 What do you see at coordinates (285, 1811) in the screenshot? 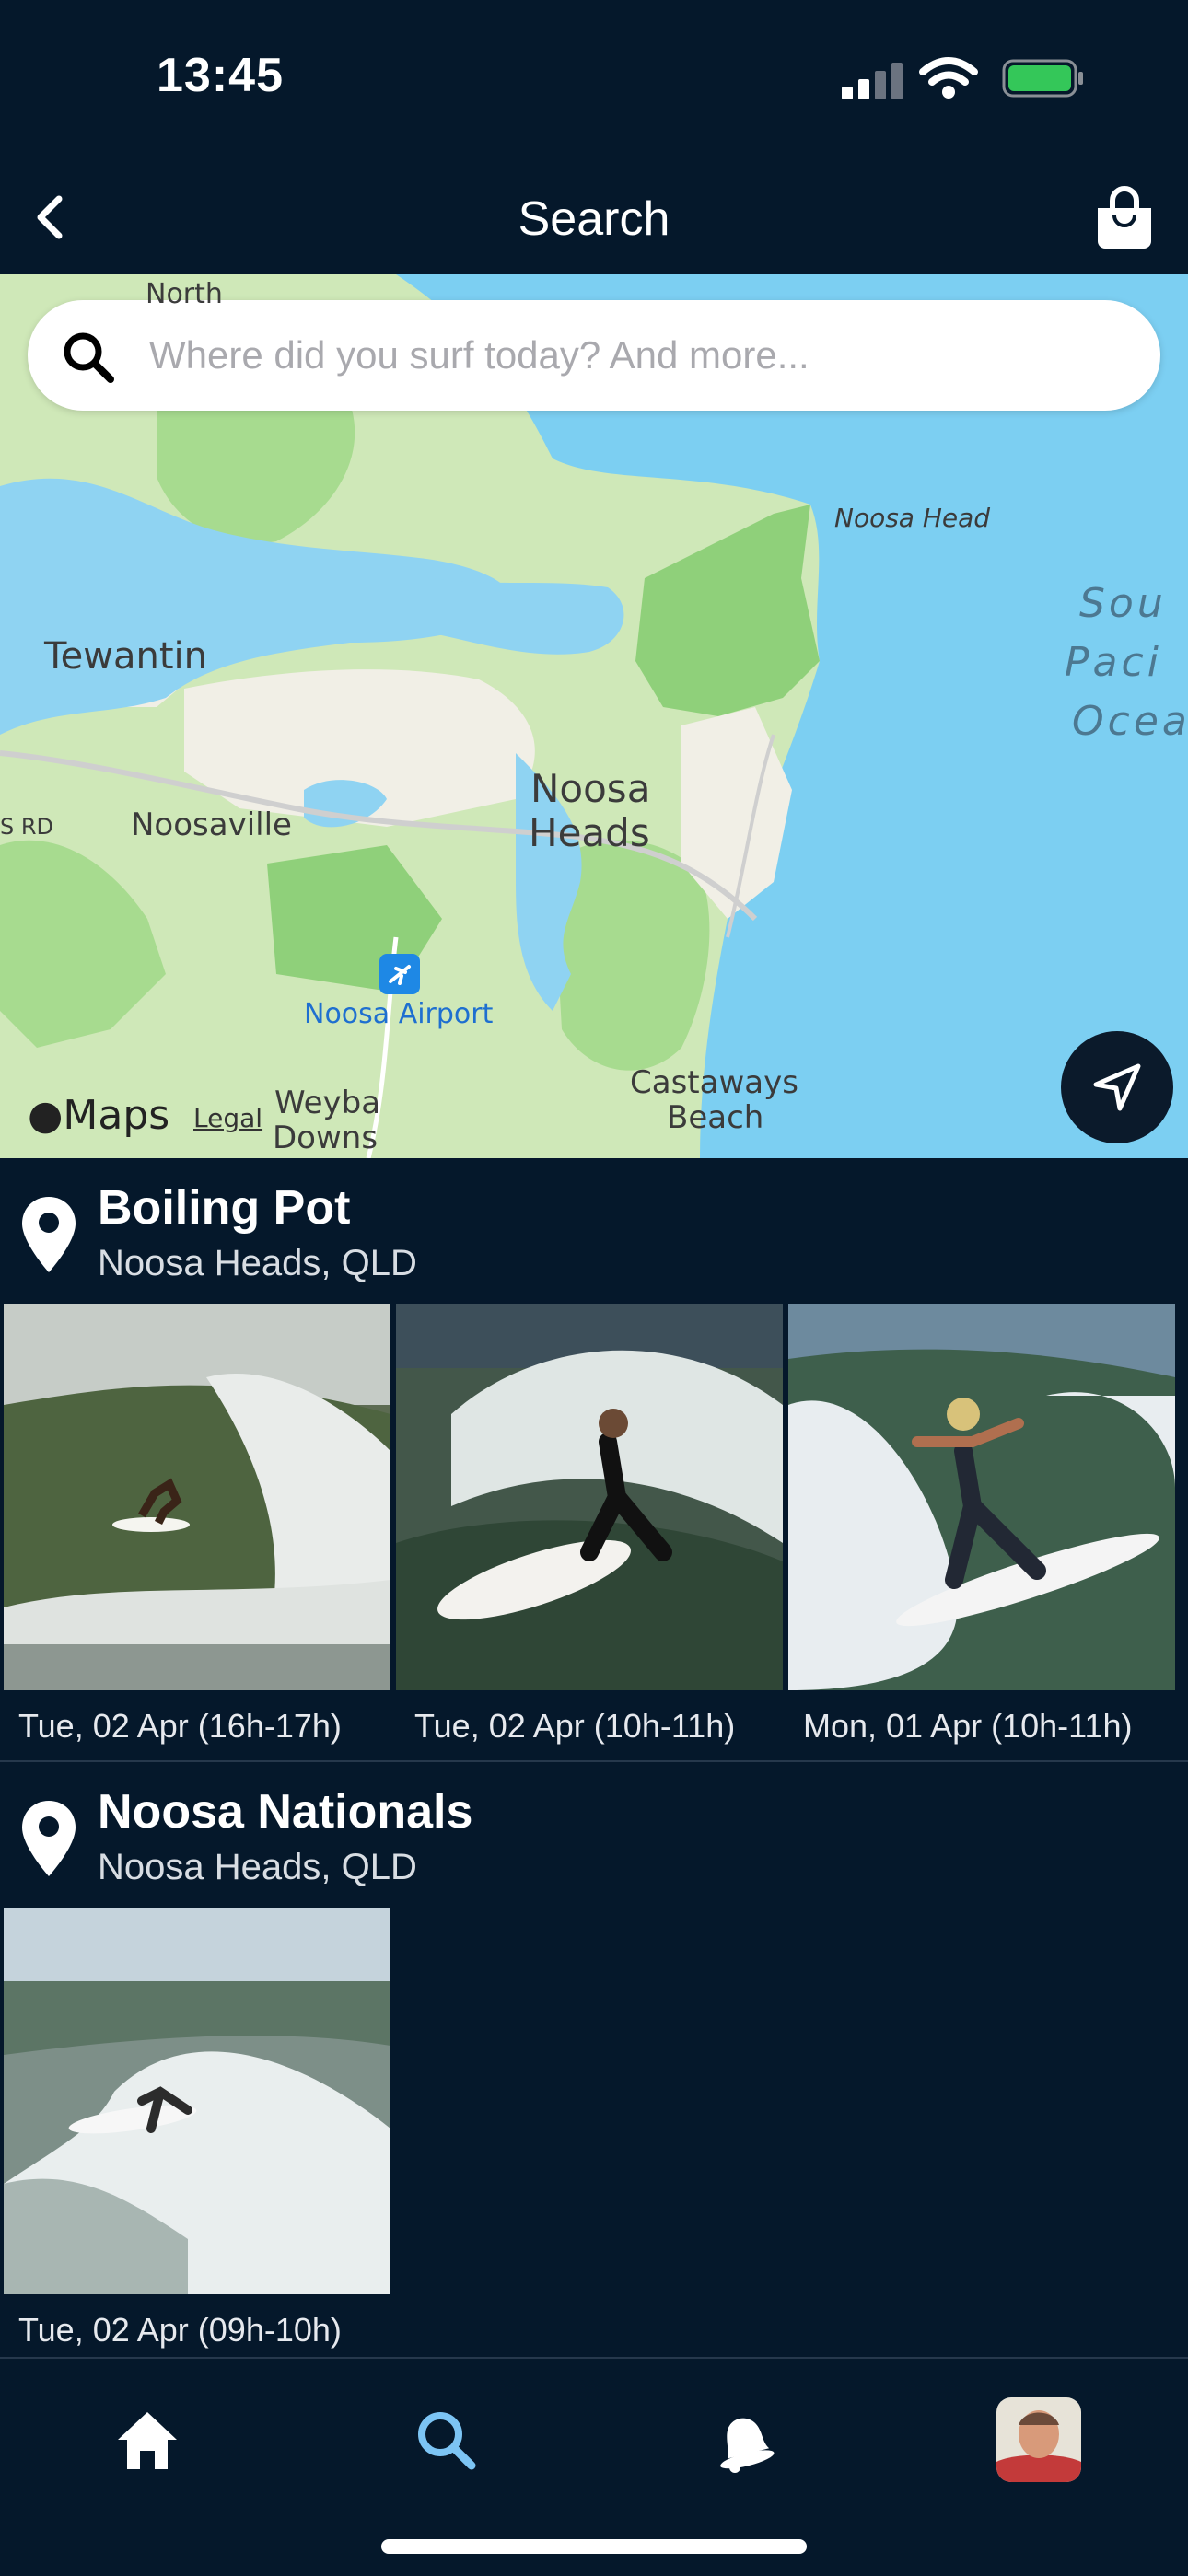
I see `spot-name: Noosa Nationals` at bounding box center [285, 1811].